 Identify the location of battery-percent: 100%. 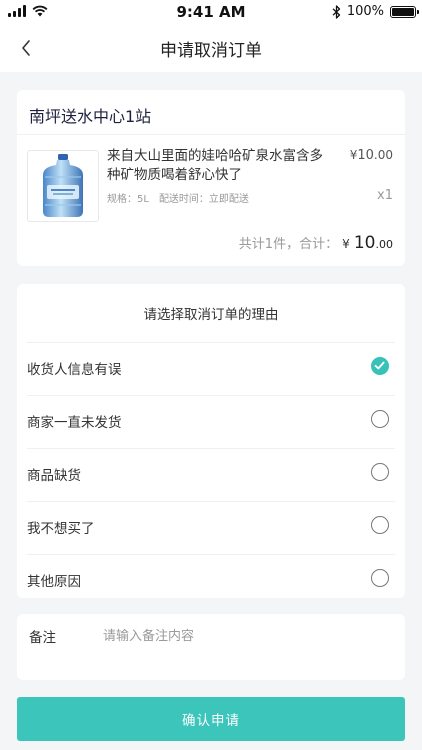
(365, 11).